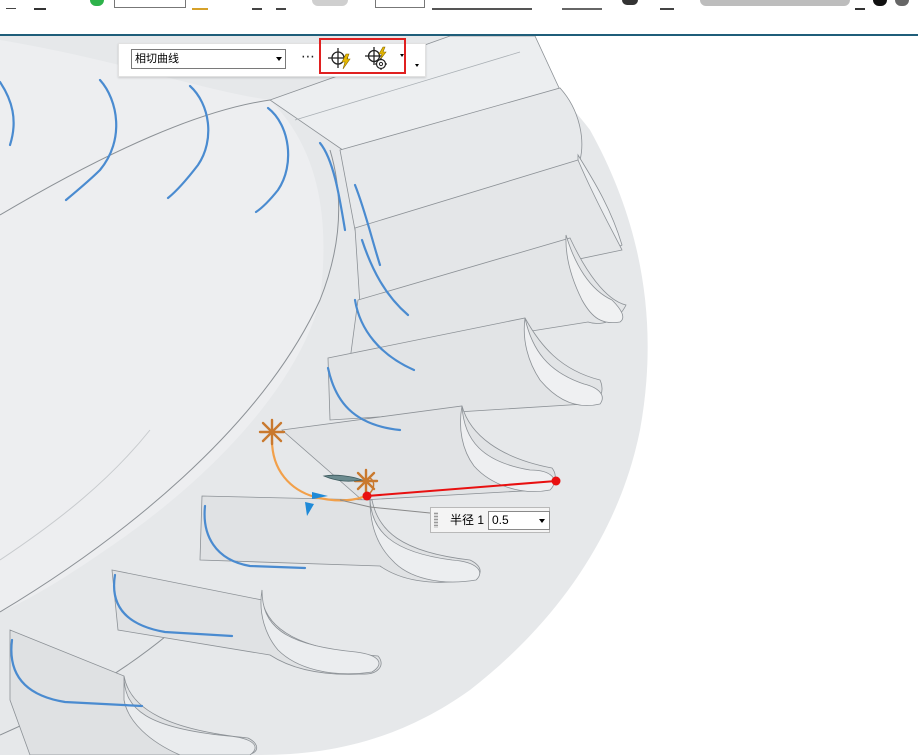  What do you see at coordinates (340, 58) in the screenshot?
I see `crosshair-lightning-icon` at bounding box center [340, 58].